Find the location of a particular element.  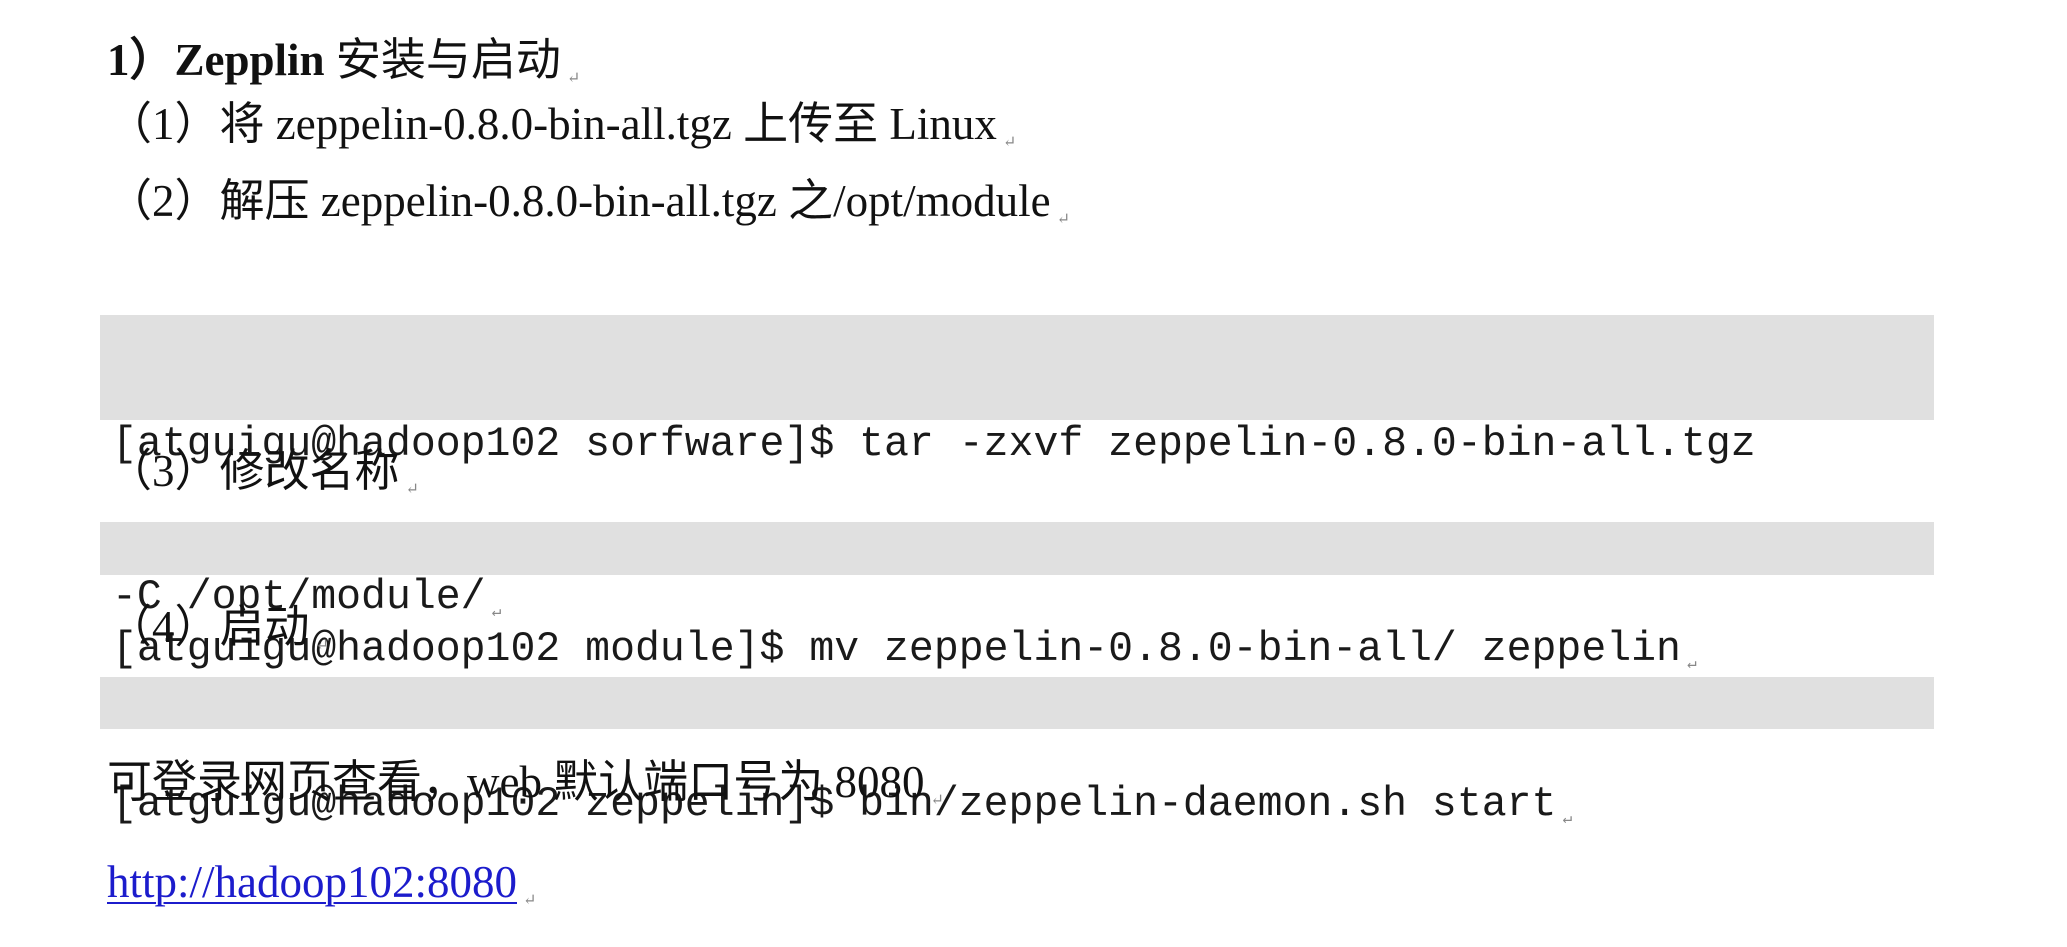

step-text: （3）修改名称 is located at coordinates (253, 471).